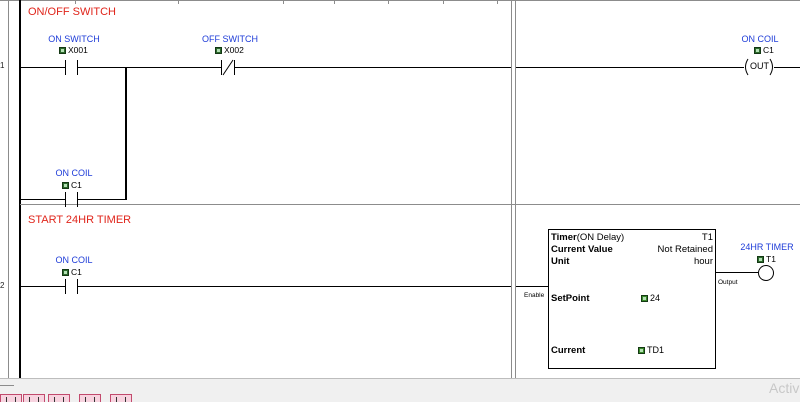 The image size is (800, 402). Describe the element at coordinates (234, 50) in the screenshot. I see `address-text: X002` at that location.